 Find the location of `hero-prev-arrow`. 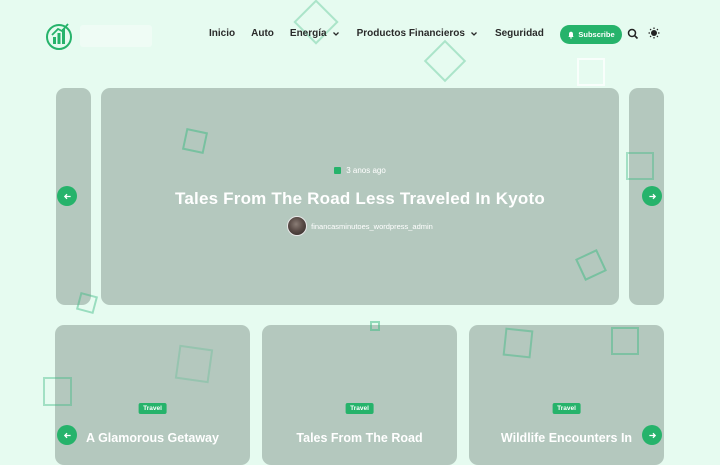

hero-prev-arrow is located at coordinates (67, 196).